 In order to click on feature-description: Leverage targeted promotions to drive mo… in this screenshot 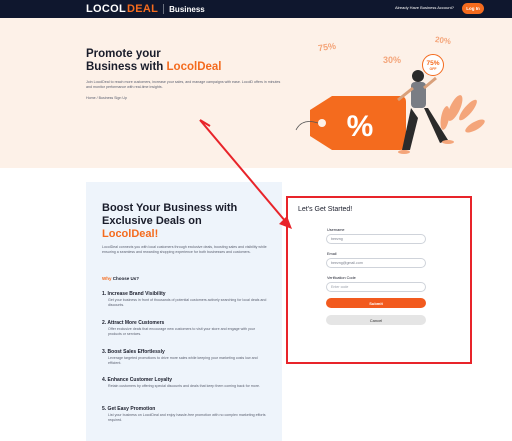, I will do `click(183, 360)`.